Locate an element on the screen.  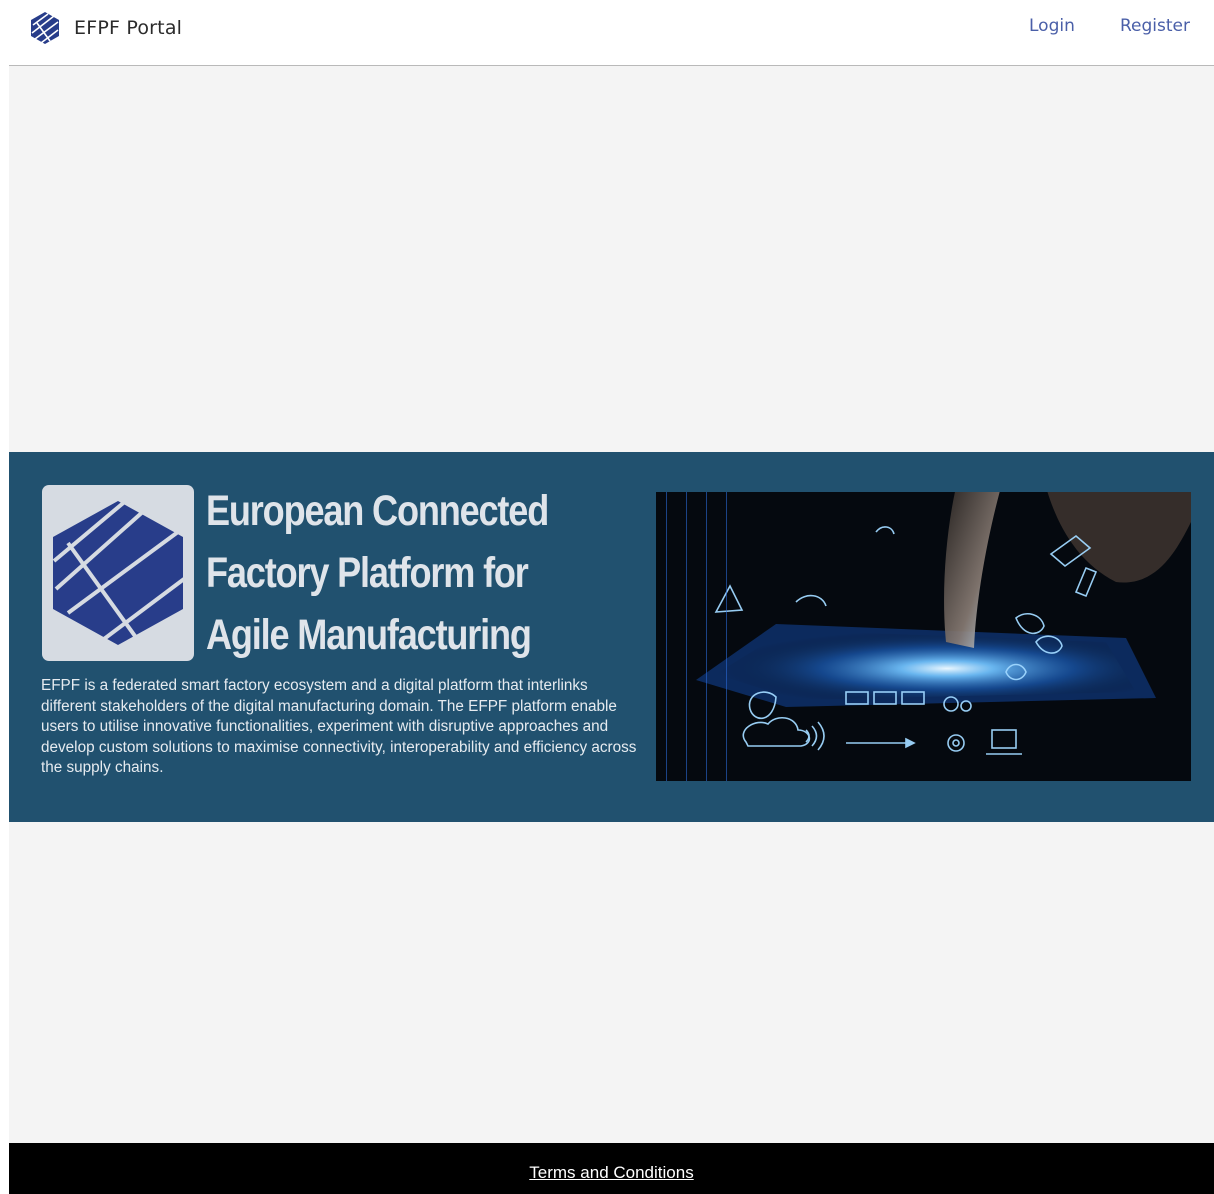
digital-tablet-network-illustration-icon is located at coordinates (923, 636).